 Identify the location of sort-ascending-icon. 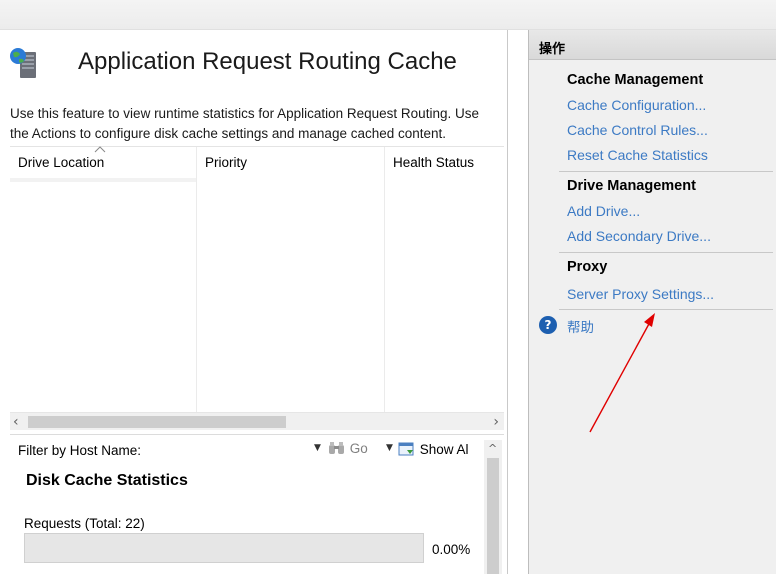
(100, 149).